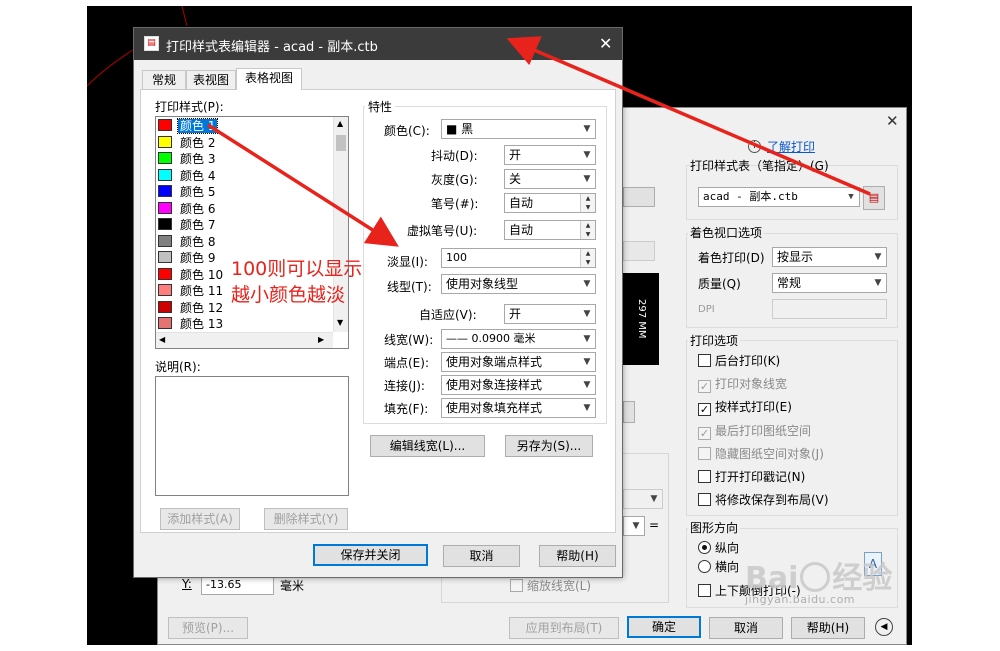  Describe the element at coordinates (244, 192) in the screenshot. I see `style-list-item: 颜色 5` at that location.